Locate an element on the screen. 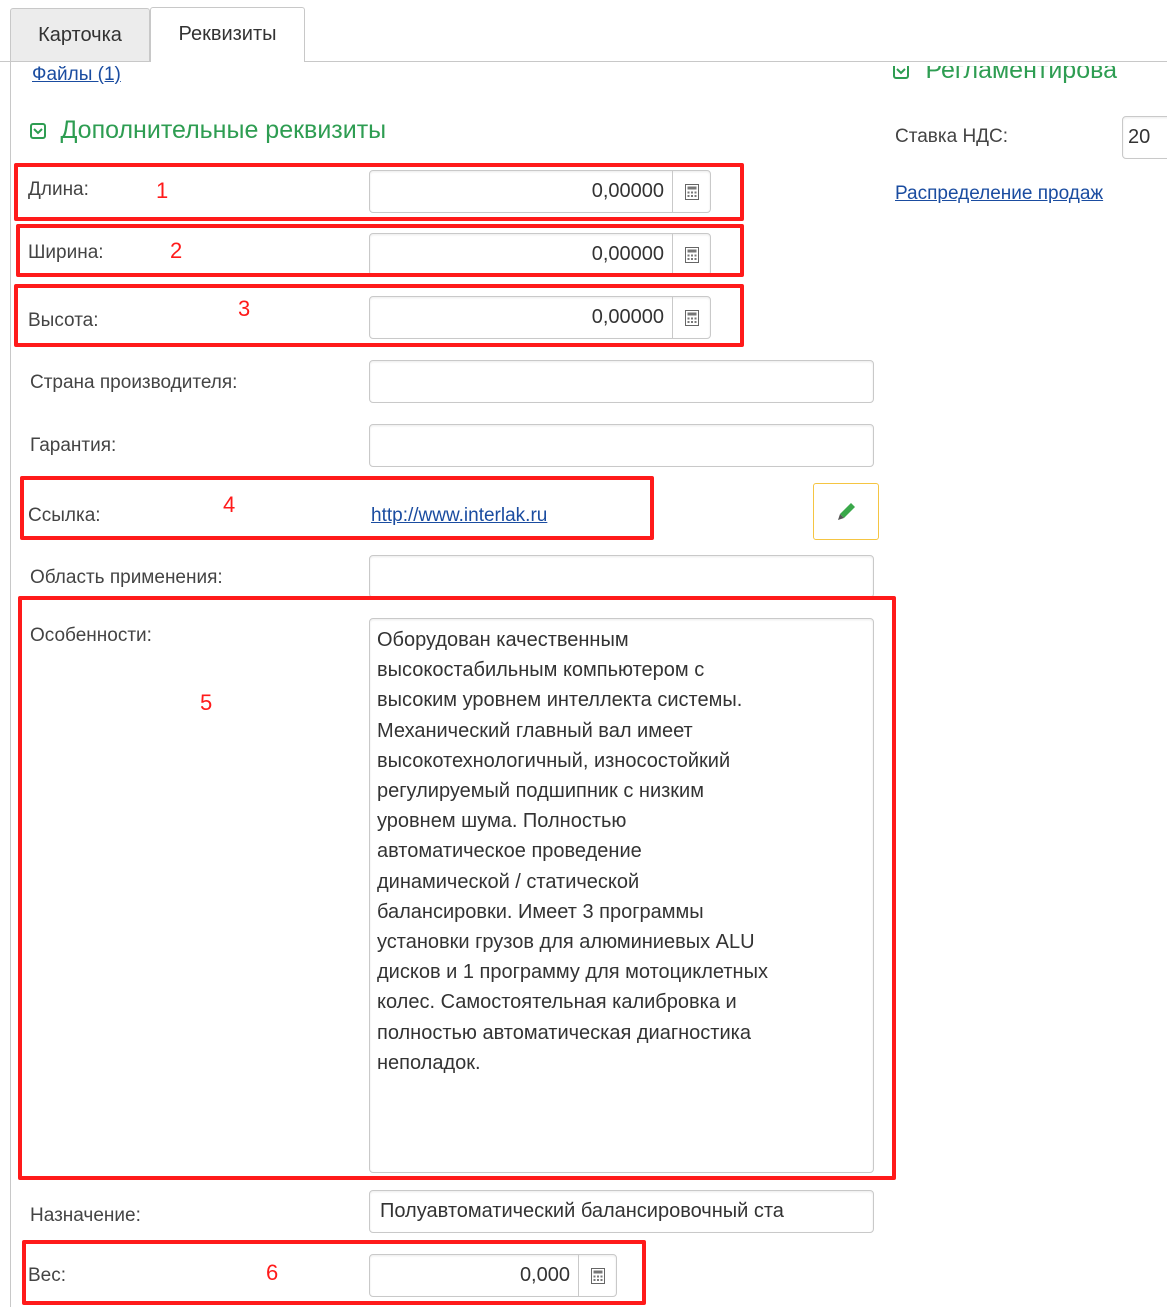 The height and width of the screenshot is (1307, 1167). tab-bar: Карточка Реквизиты is located at coordinates (583, 31).